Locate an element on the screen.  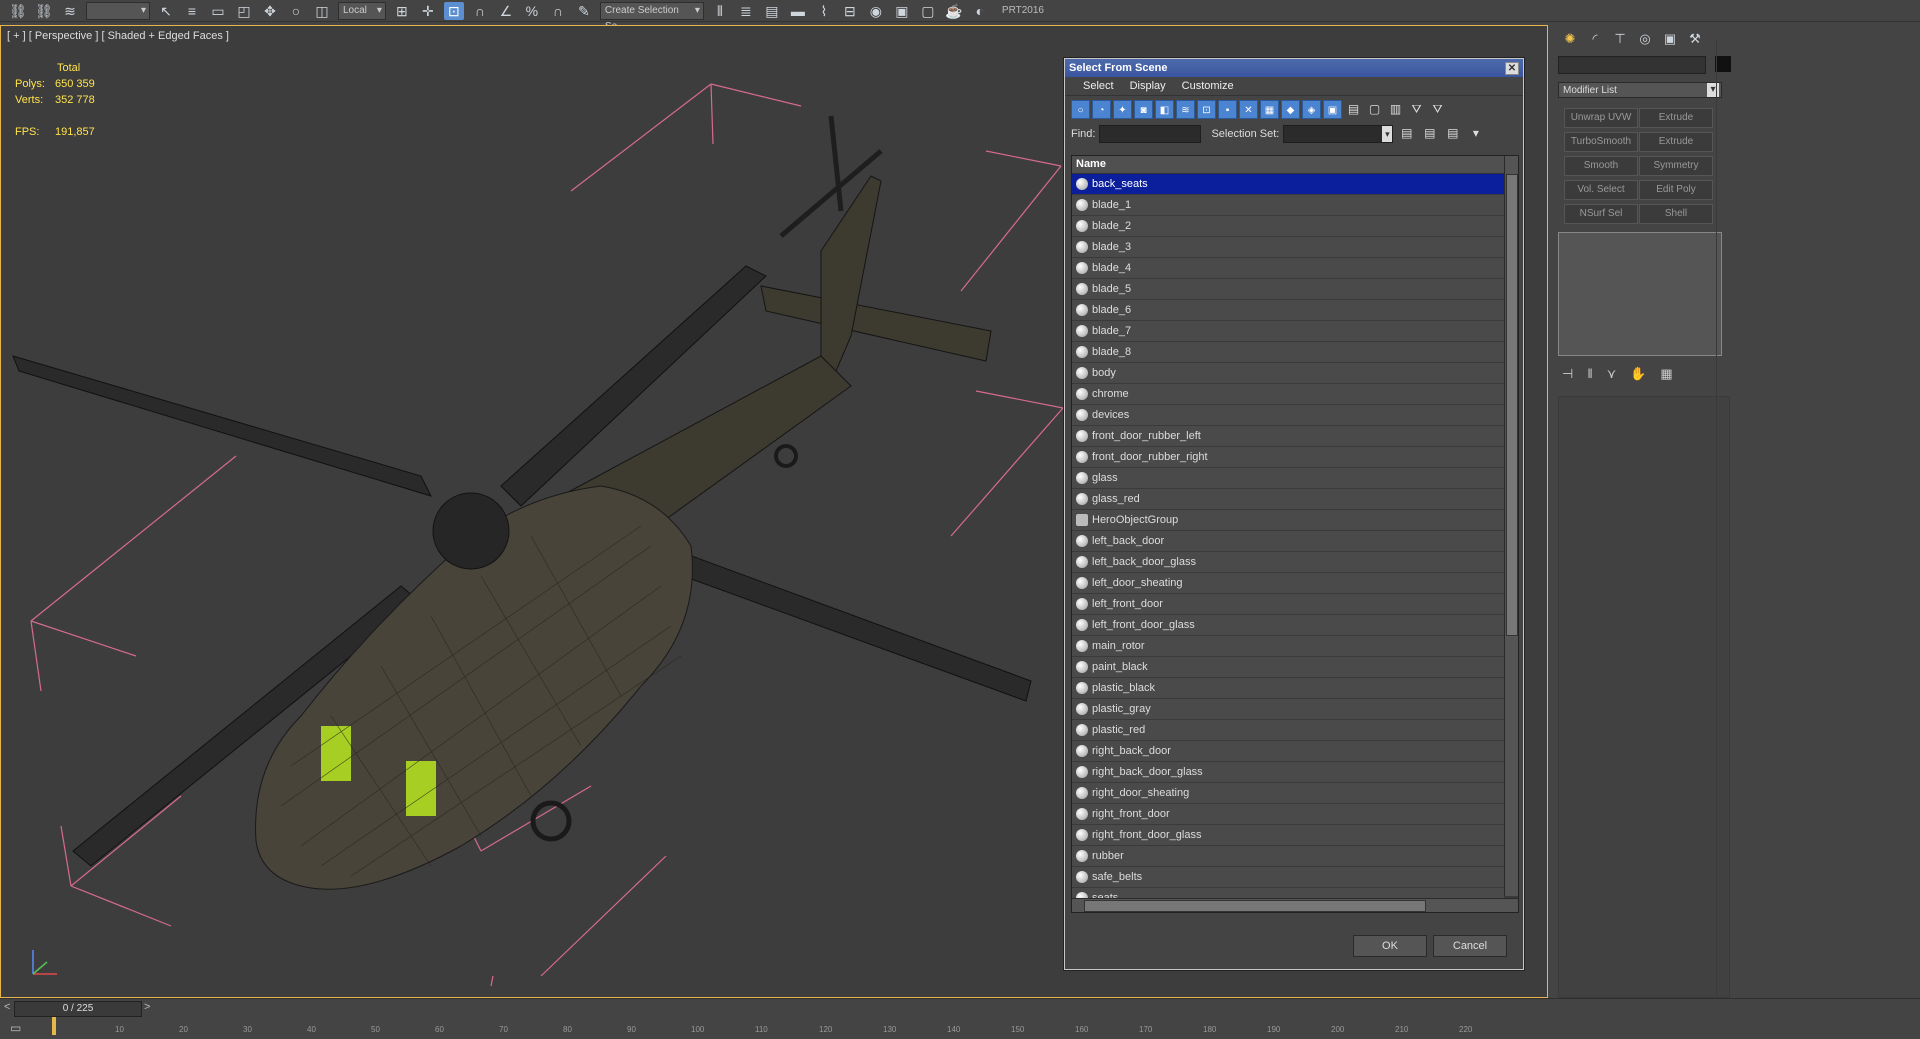
pivot-icon: ⊞ is located at coordinates (402, 11).